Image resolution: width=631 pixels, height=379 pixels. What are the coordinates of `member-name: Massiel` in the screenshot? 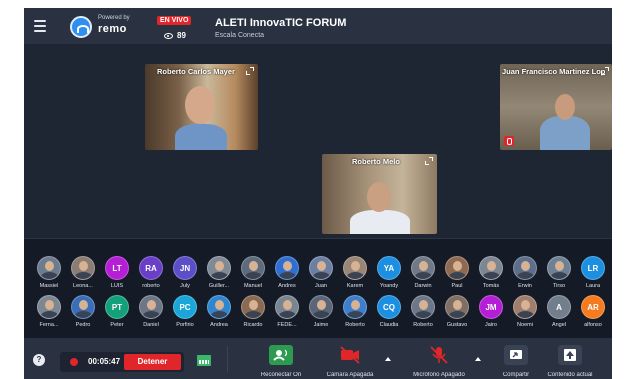 It's located at (49, 286).